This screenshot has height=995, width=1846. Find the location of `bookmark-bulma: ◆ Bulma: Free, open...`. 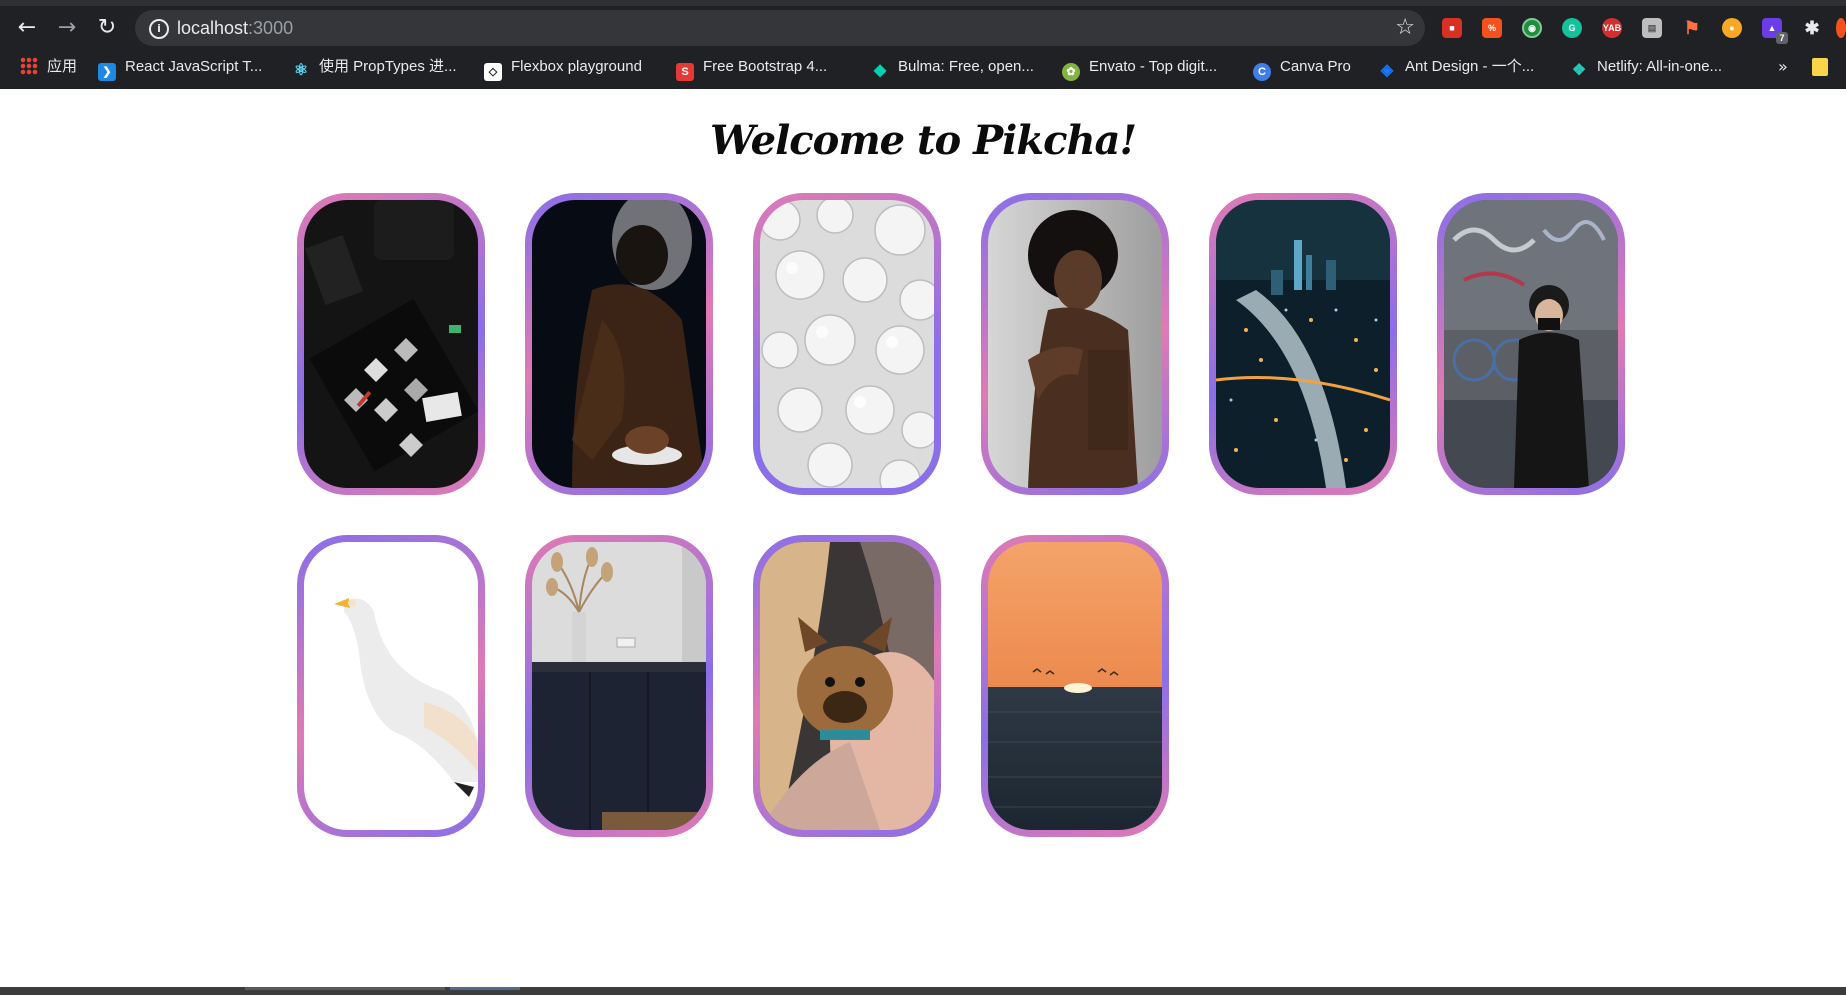

bookmark-bulma: ◆ Bulma: Free, open... is located at coordinates (952, 67).